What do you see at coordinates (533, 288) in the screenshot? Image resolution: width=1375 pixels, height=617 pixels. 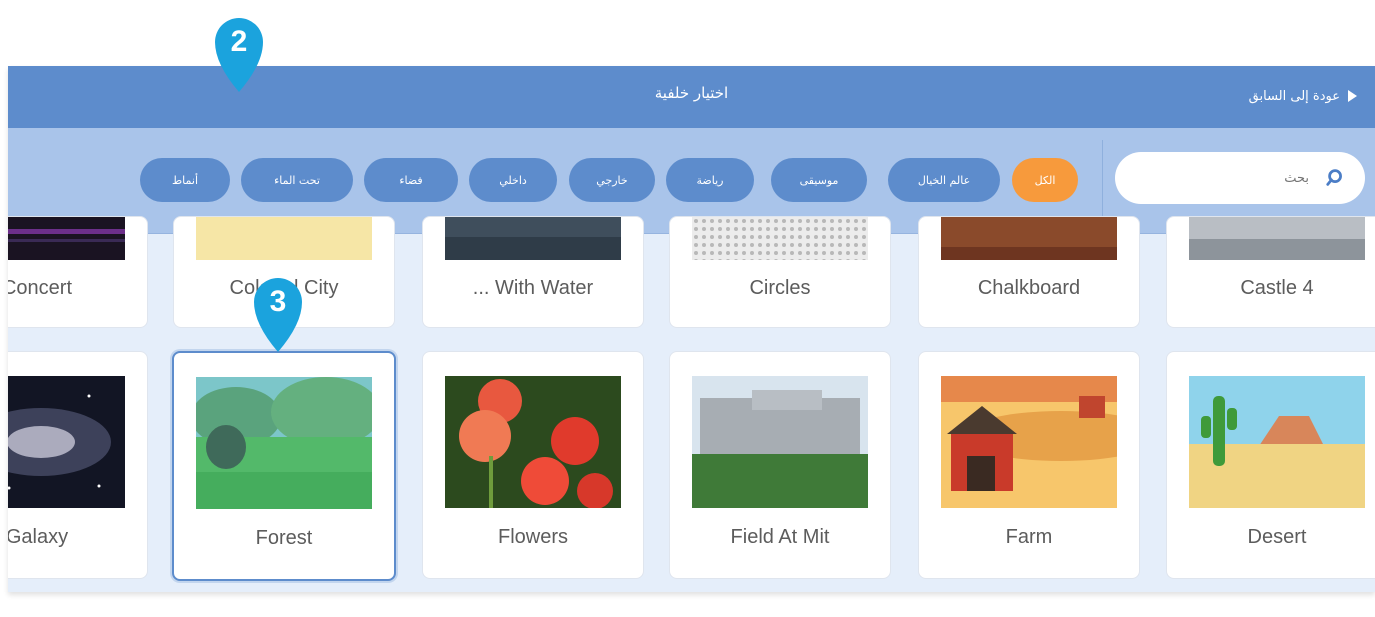 I see `backdrop-name: ... With Water` at bounding box center [533, 288].